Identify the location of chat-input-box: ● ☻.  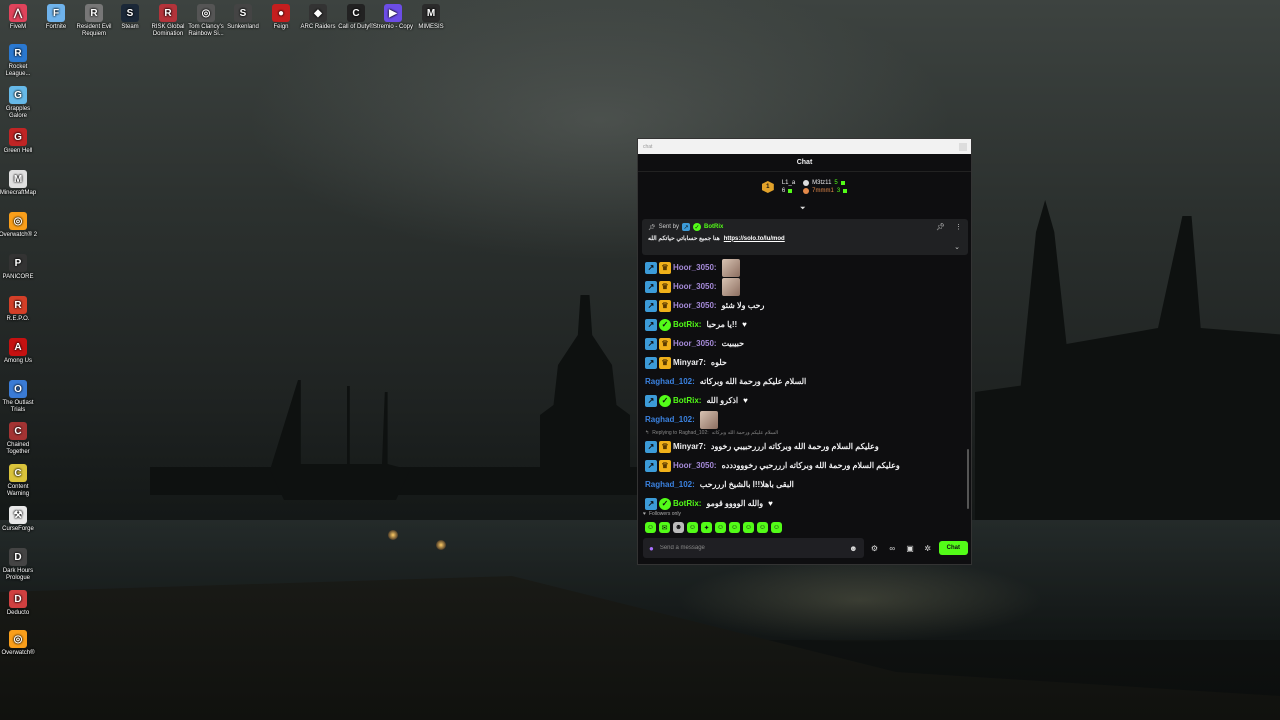
(753, 548).